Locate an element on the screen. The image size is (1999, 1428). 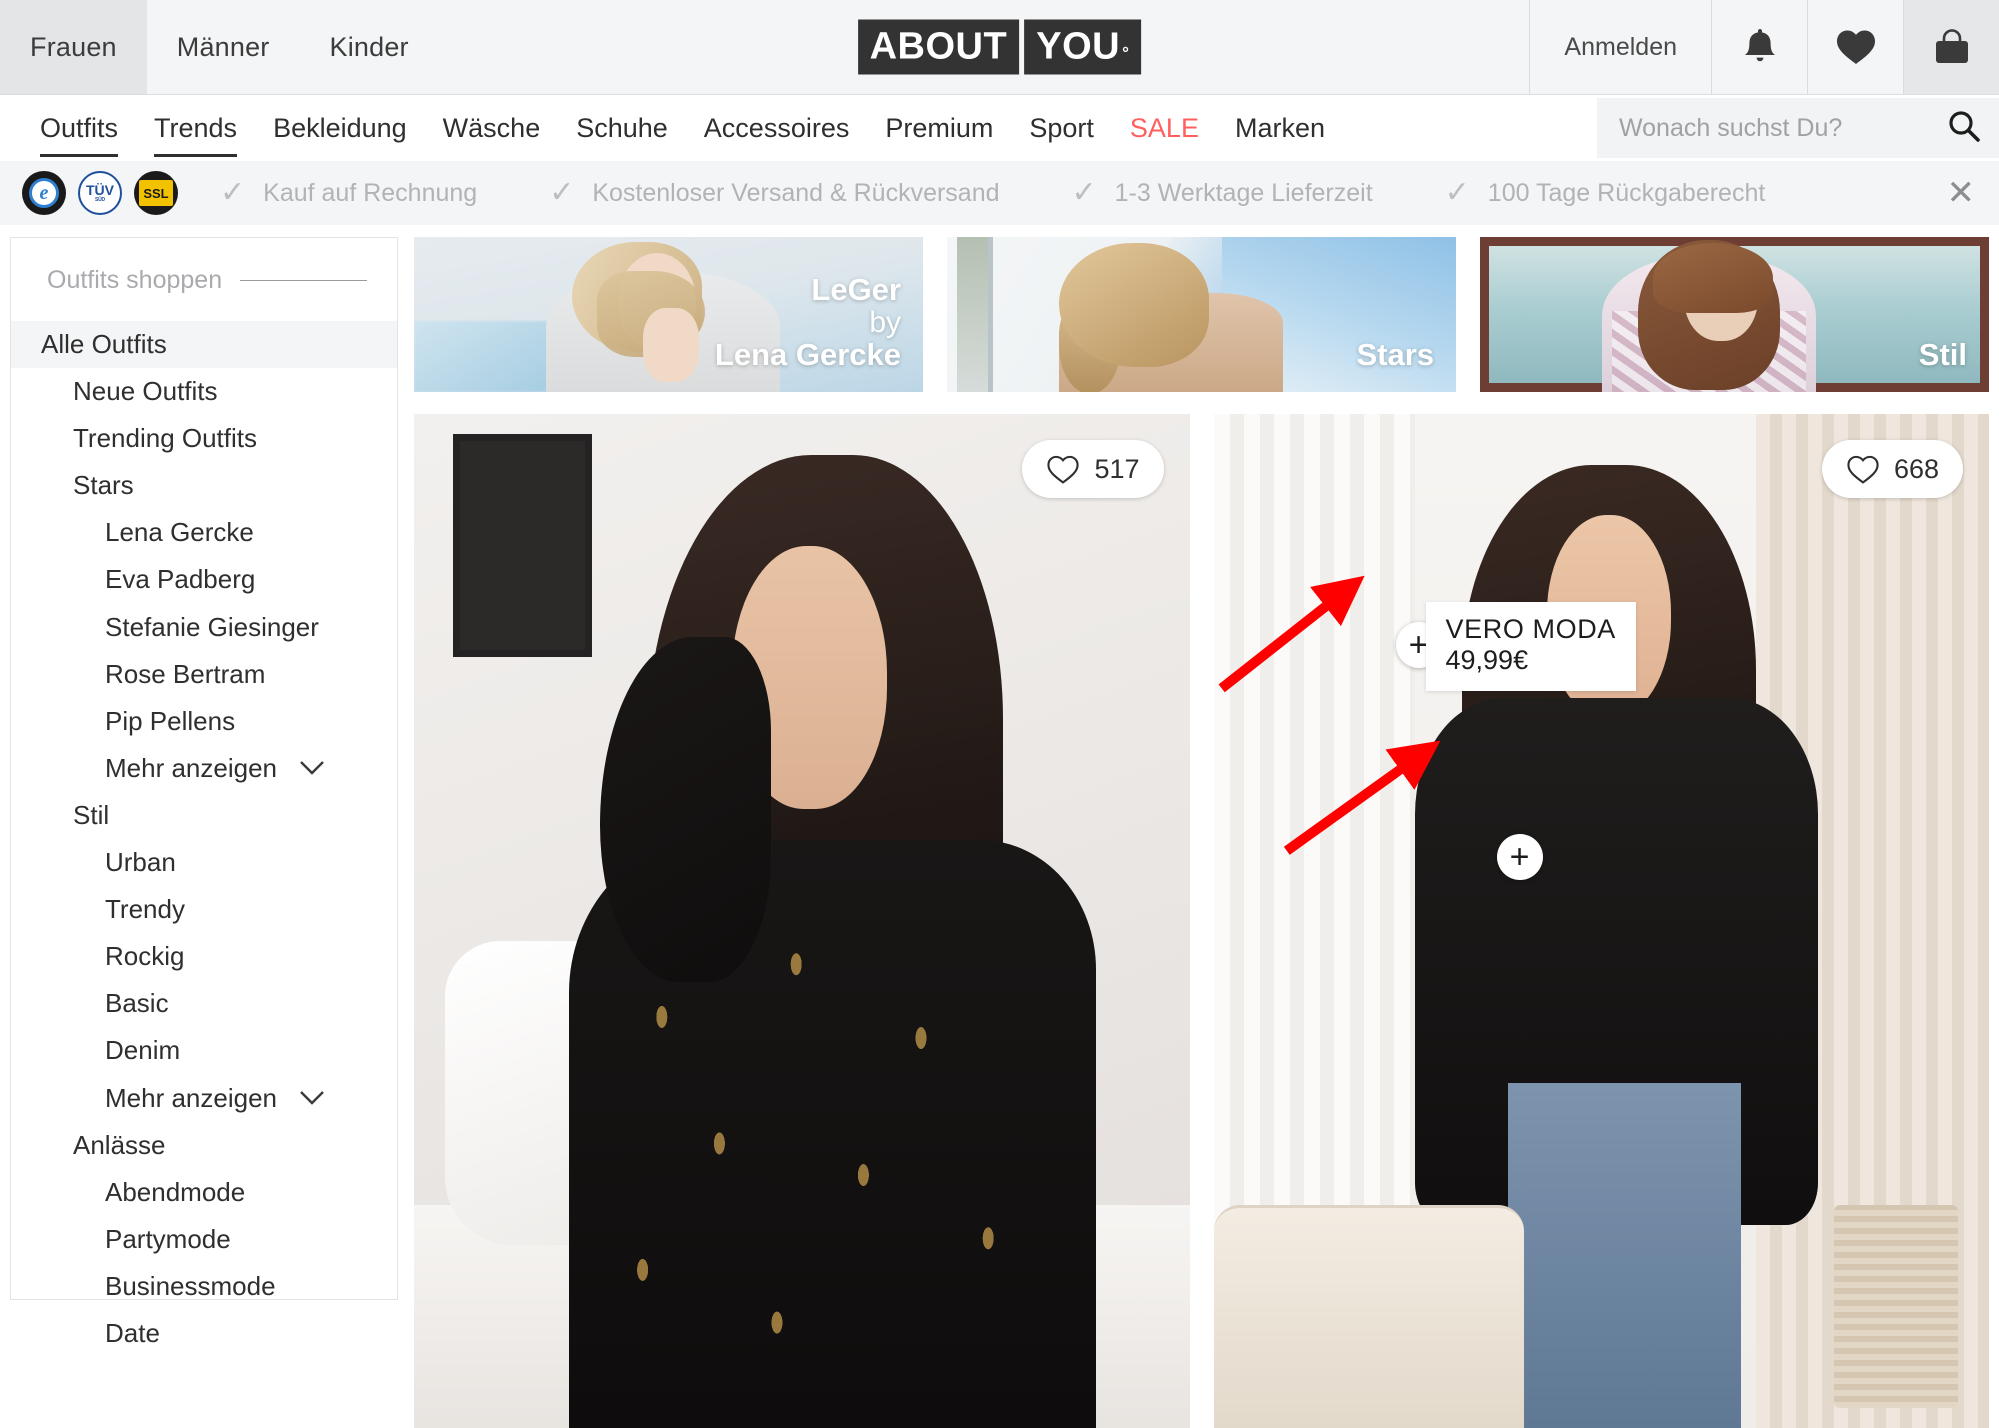
about-you-logo: ABOUT YOU ° is located at coordinates (999, 47).